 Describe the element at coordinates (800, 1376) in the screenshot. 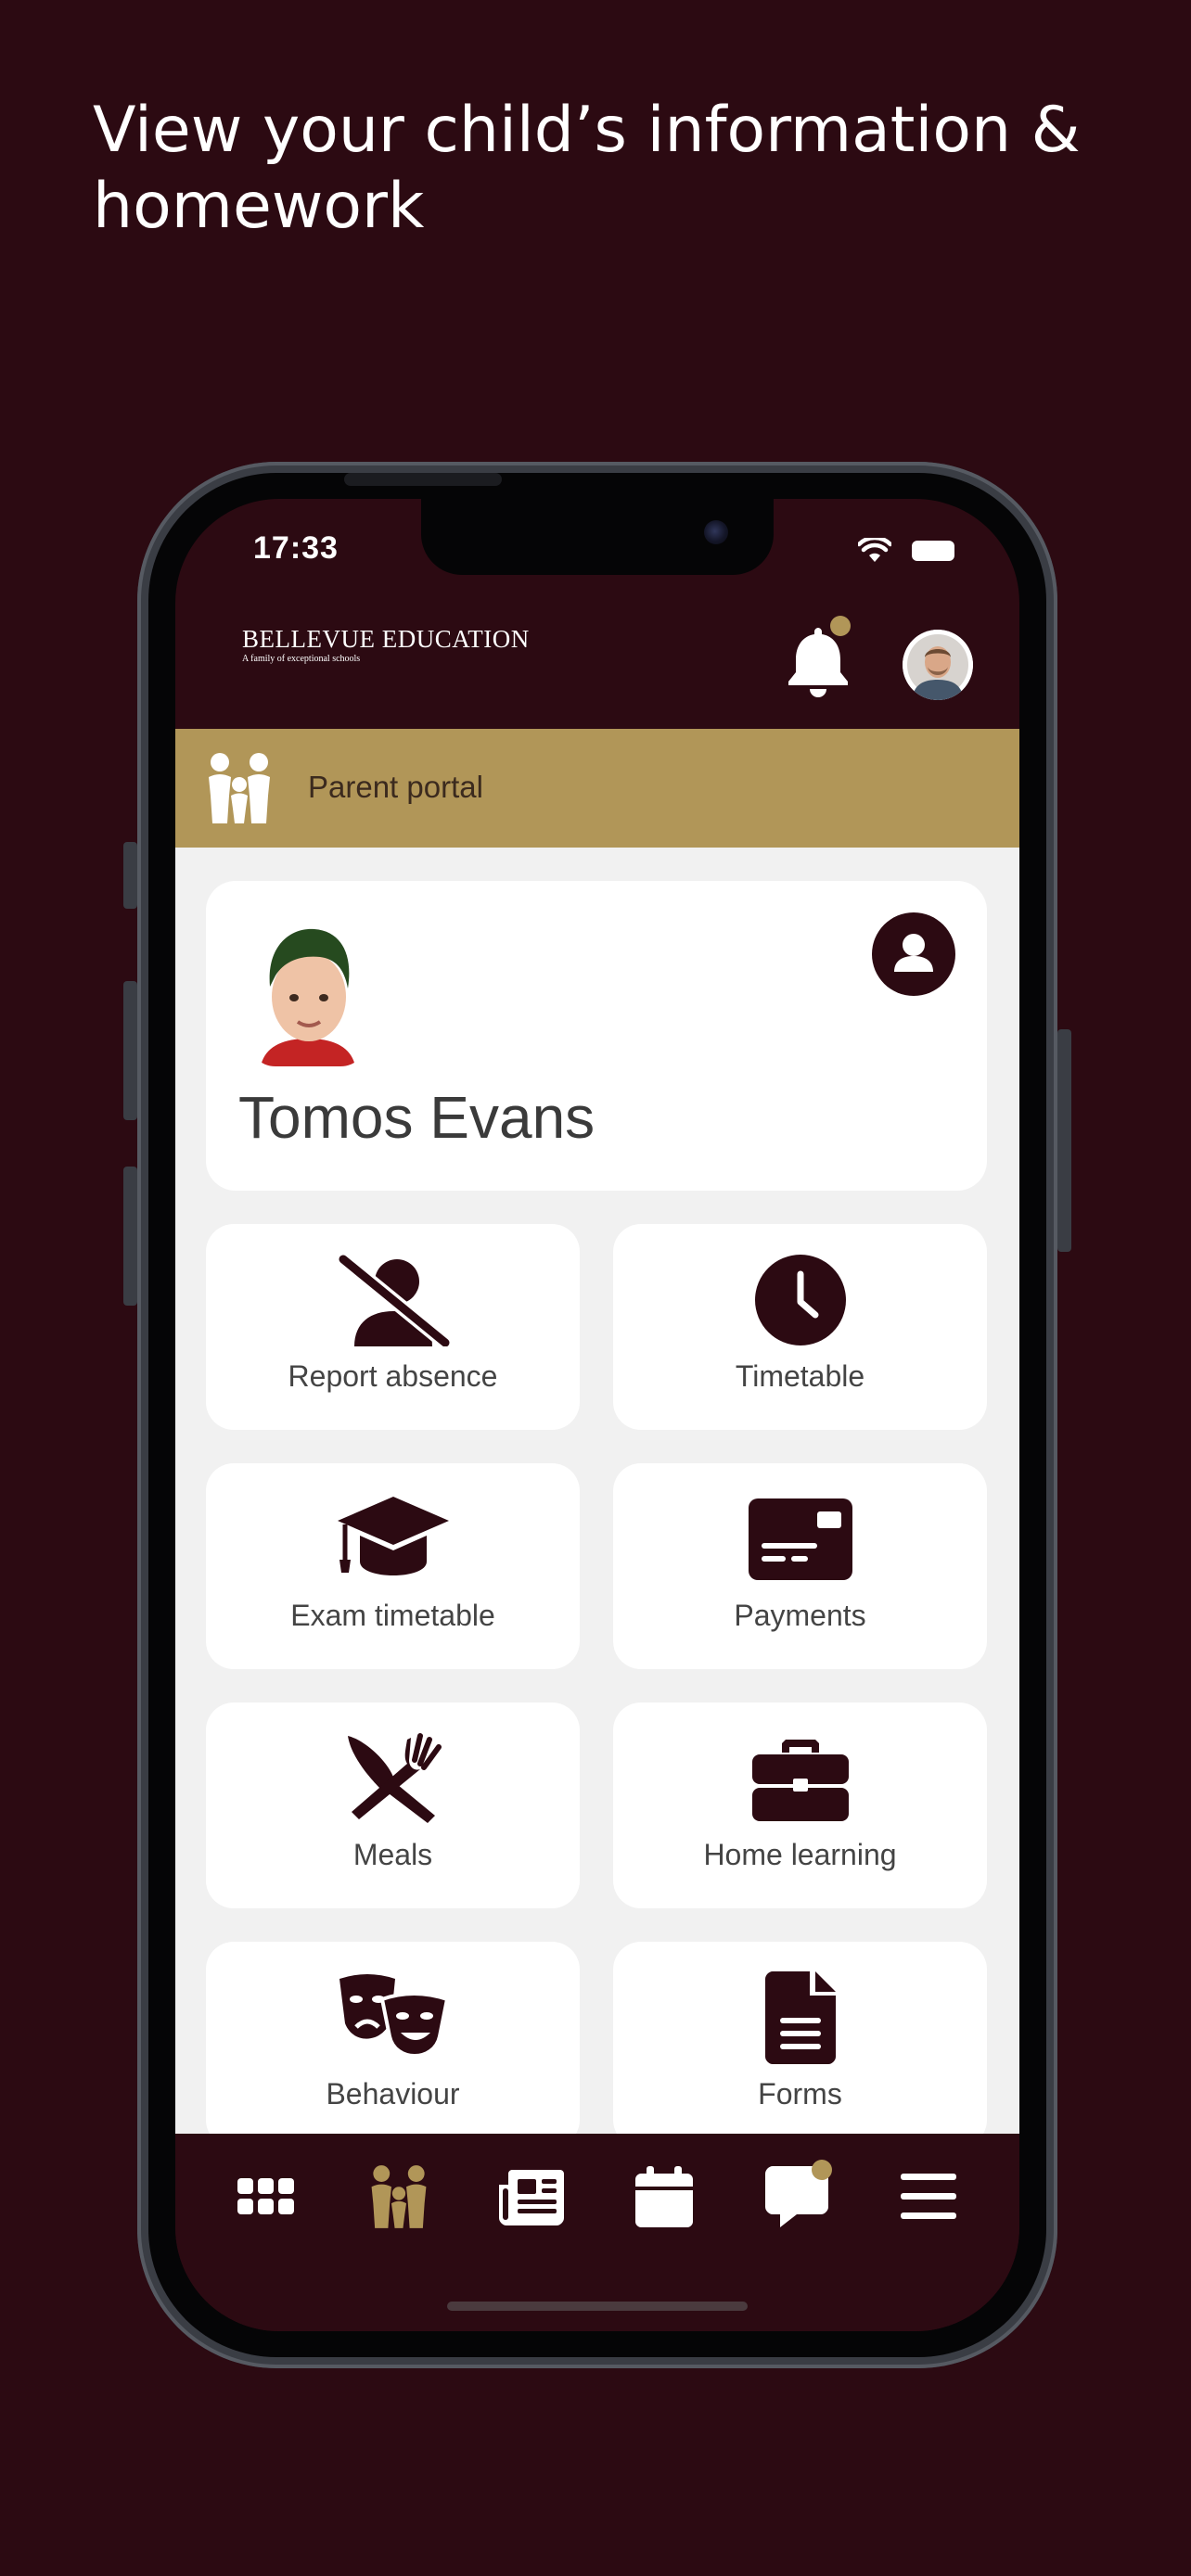

I see `tile-label: Timetable` at that location.